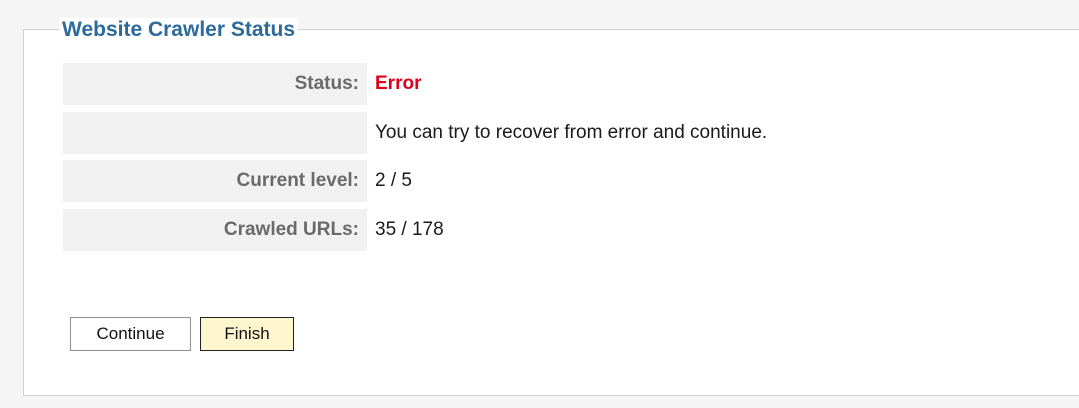  Describe the element at coordinates (409, 229) in the screenshot. I see `crawled-urls-value: 35 / 178` at that location.